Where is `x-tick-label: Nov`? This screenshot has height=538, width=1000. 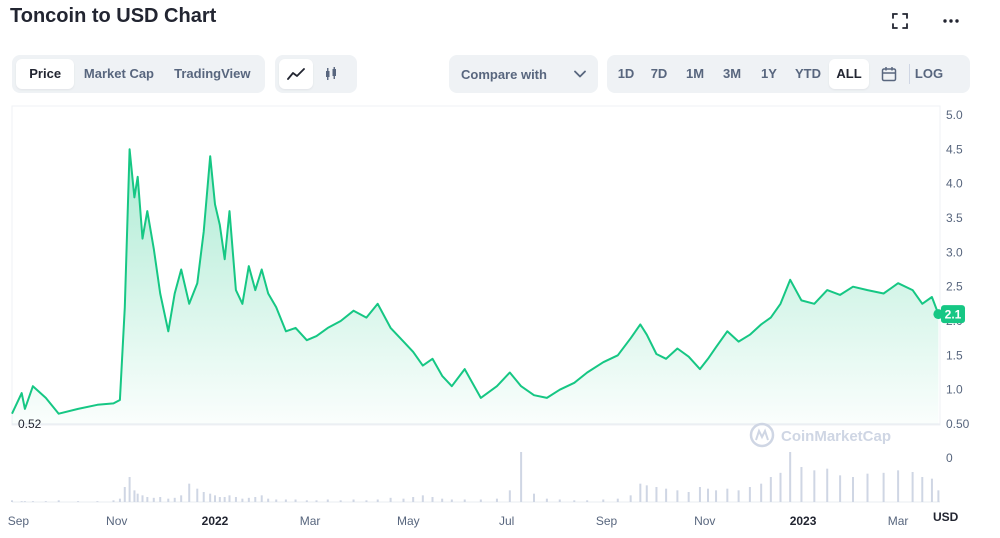
x-tick-label: Nov is located at coordinates (704, 521).